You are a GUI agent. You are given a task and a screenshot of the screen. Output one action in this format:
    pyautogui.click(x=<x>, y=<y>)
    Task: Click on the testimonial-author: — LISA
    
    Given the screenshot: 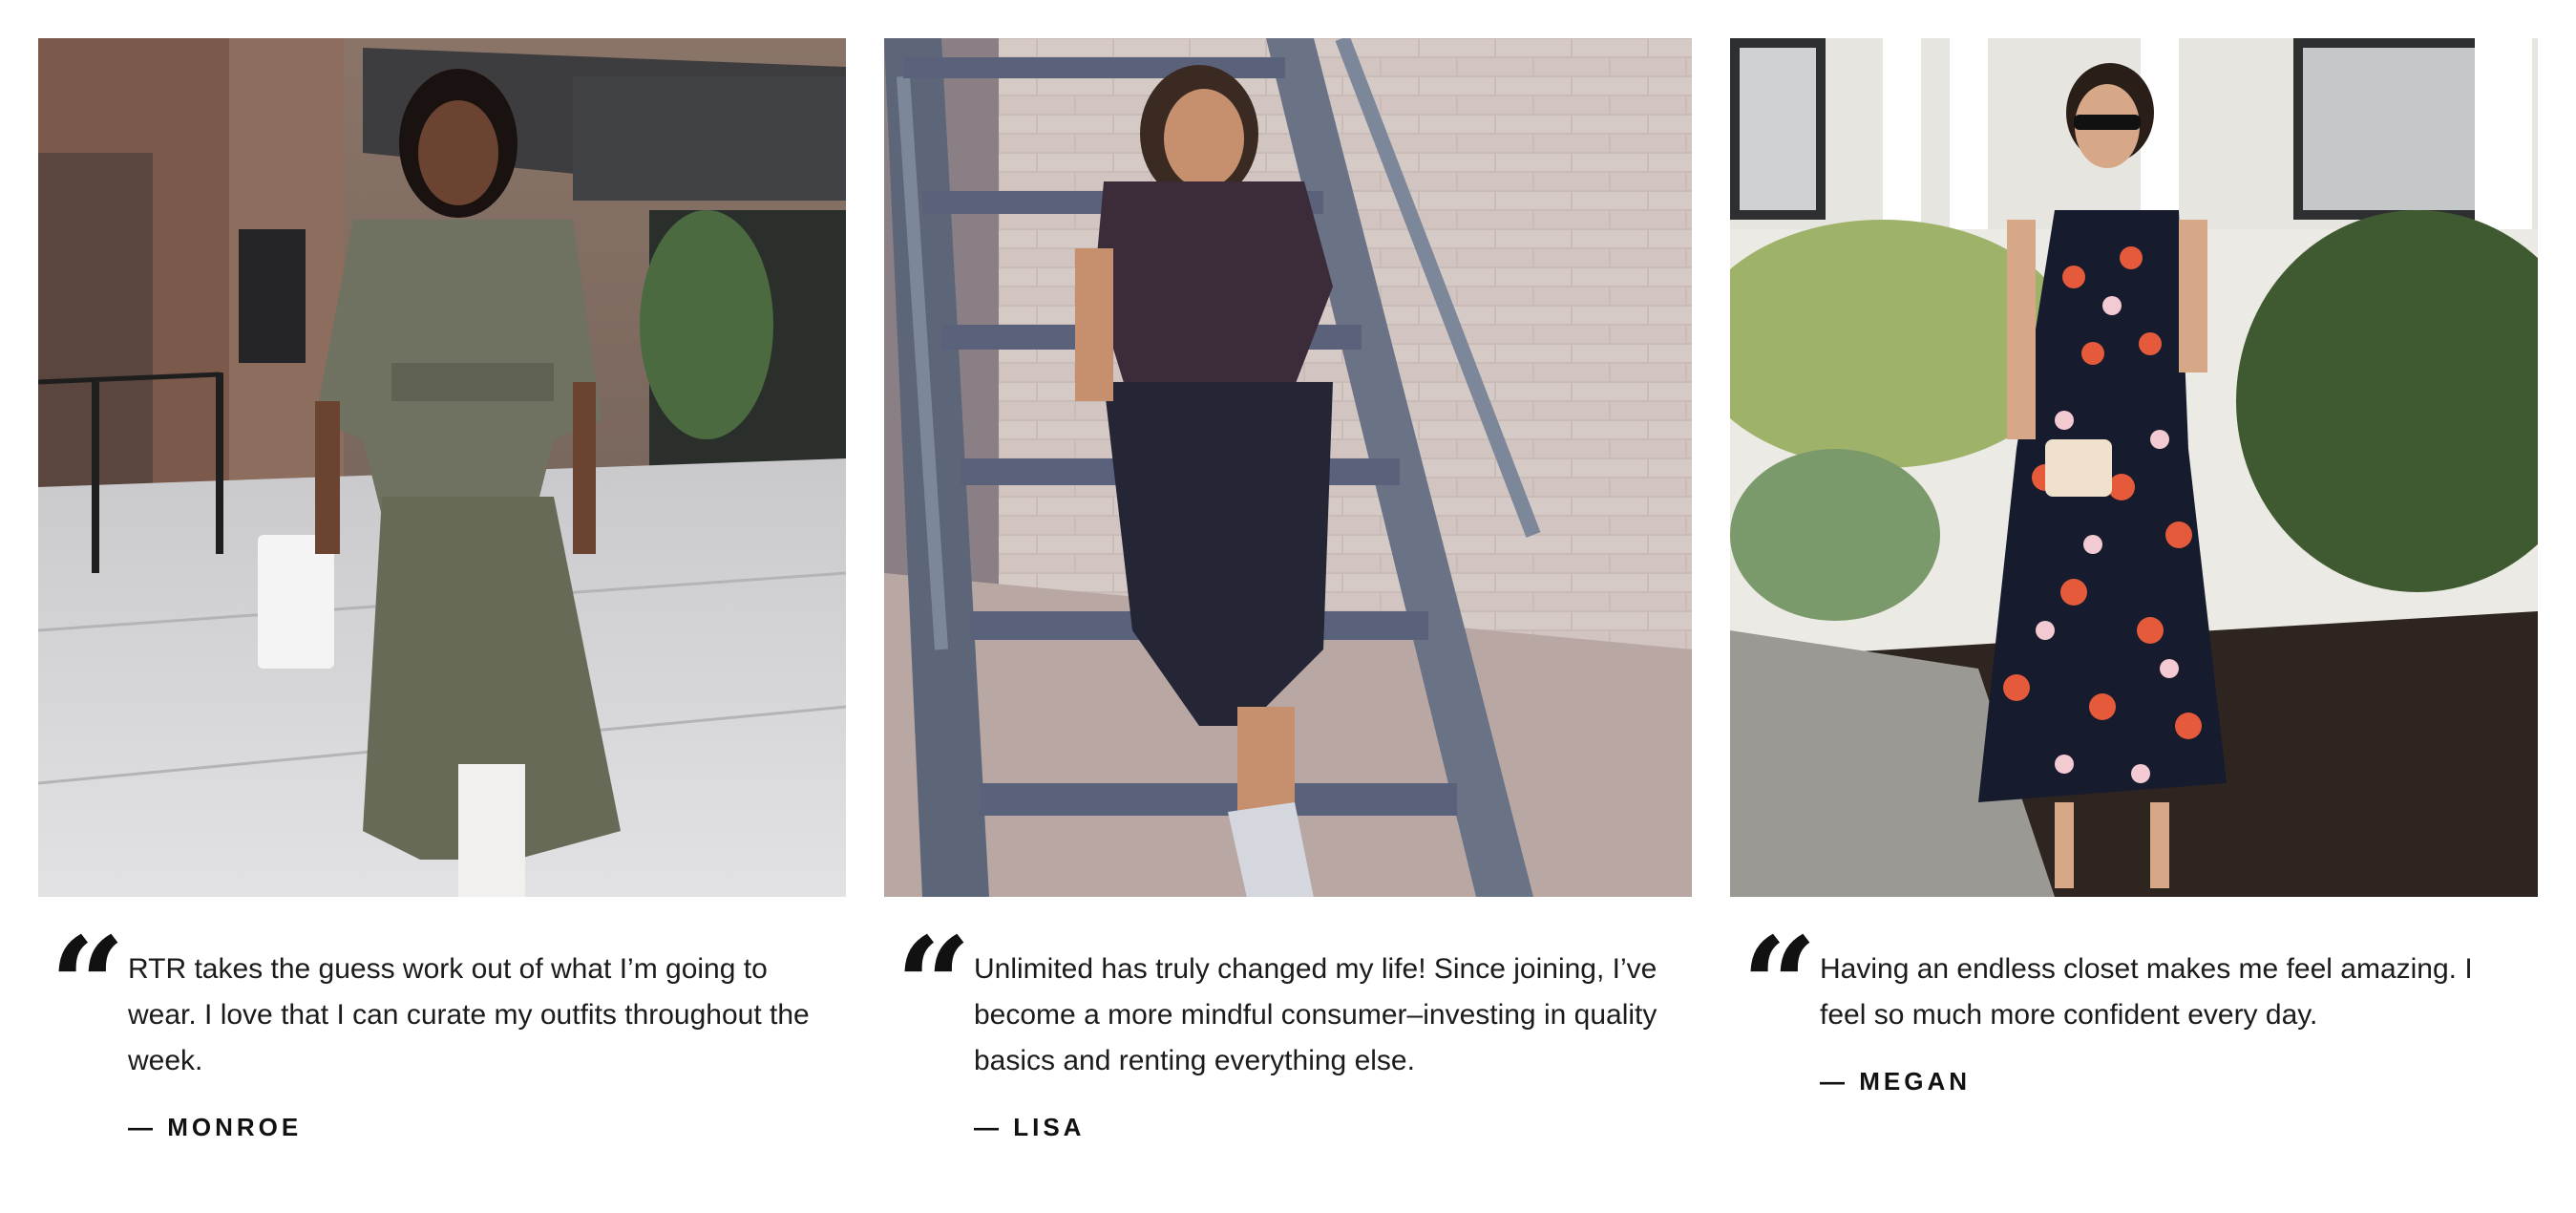 What is the action you would take?
    pyautogui.click(x=1030, y=1127)
    